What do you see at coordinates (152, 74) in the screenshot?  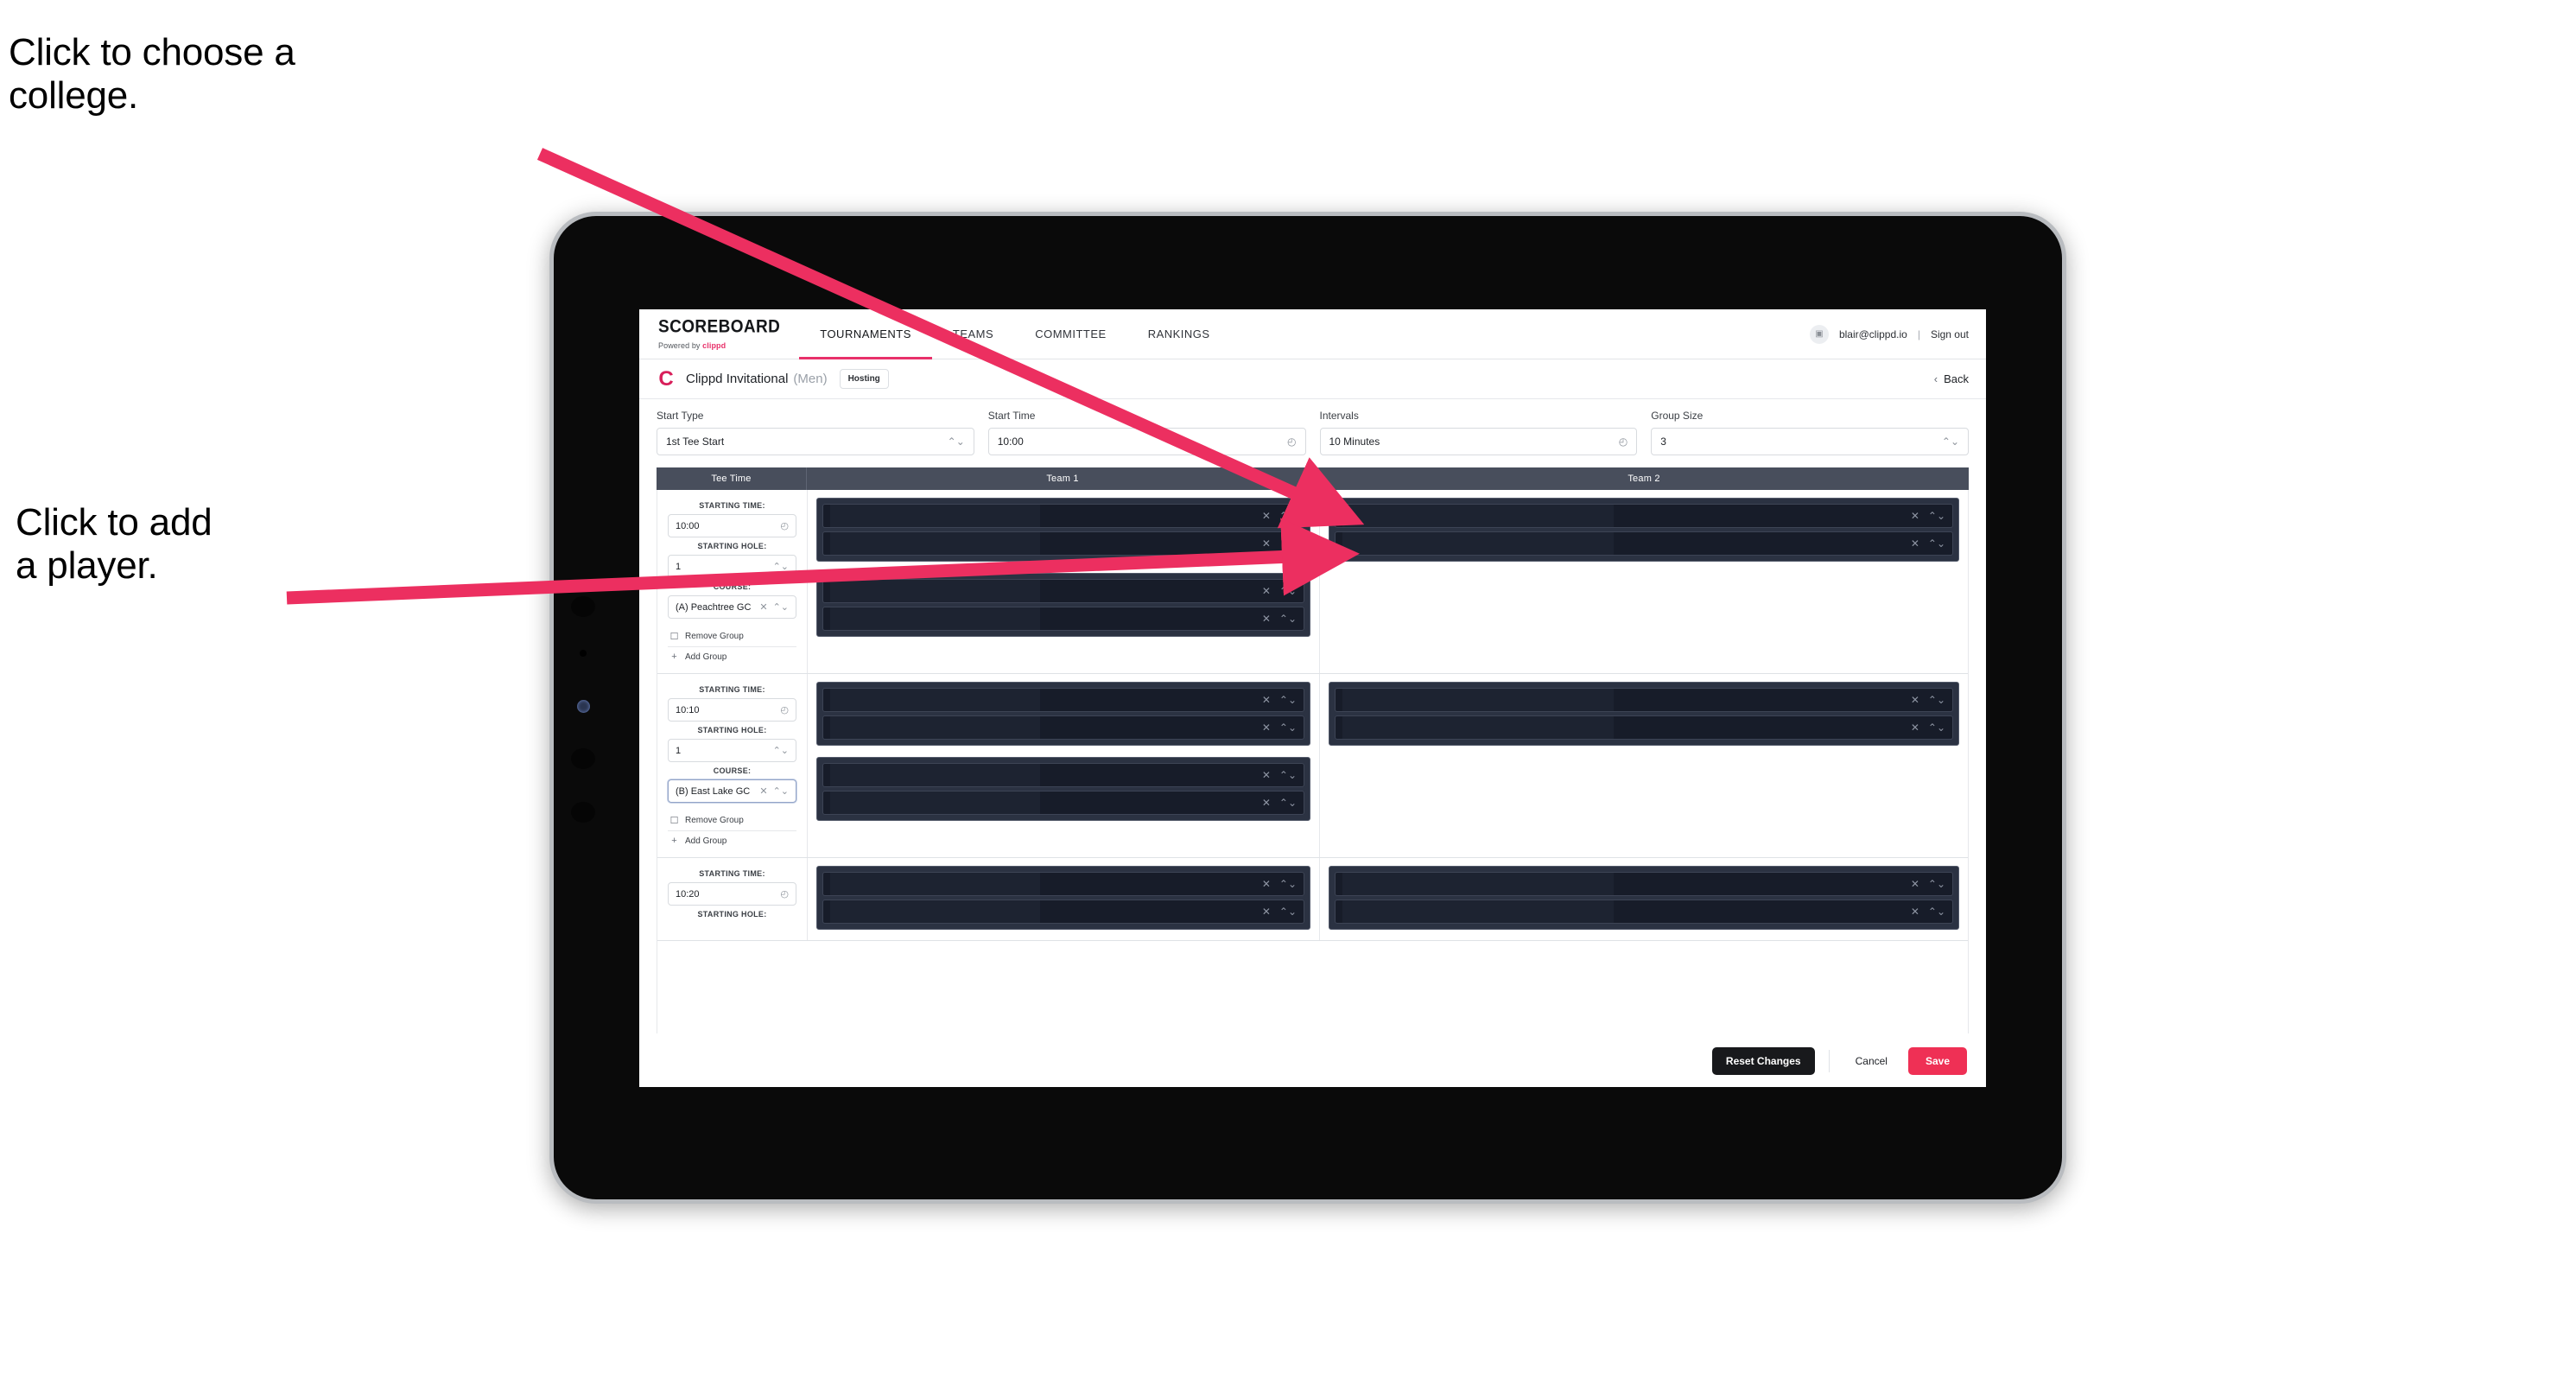 I see `annotation-choose-college: Click to choose a college.` at bounding box center [152, 74].